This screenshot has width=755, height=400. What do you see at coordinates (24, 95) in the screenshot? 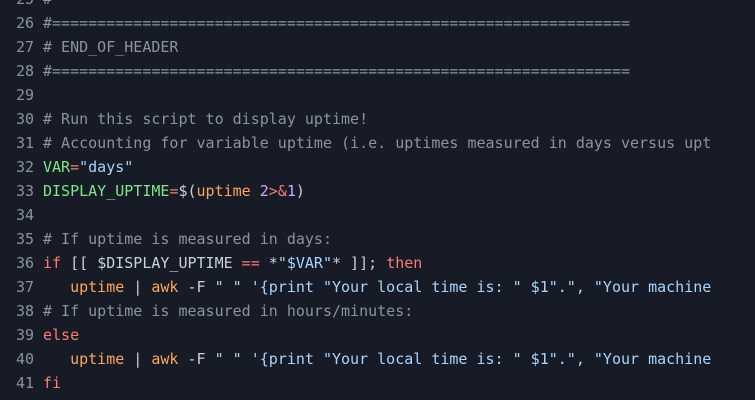
I see `line-number: 29` at bounding box center [24, 95].